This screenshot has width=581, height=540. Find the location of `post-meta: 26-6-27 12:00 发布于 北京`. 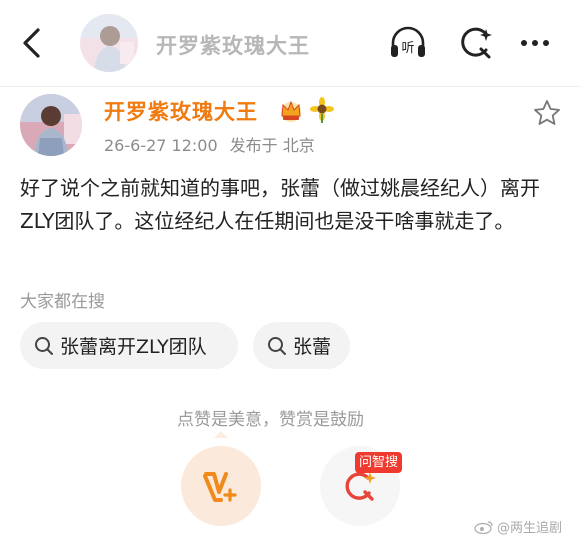

post-meta: 26-6-27 12:00 发布于 北京 is located at coordinates (209, 144).